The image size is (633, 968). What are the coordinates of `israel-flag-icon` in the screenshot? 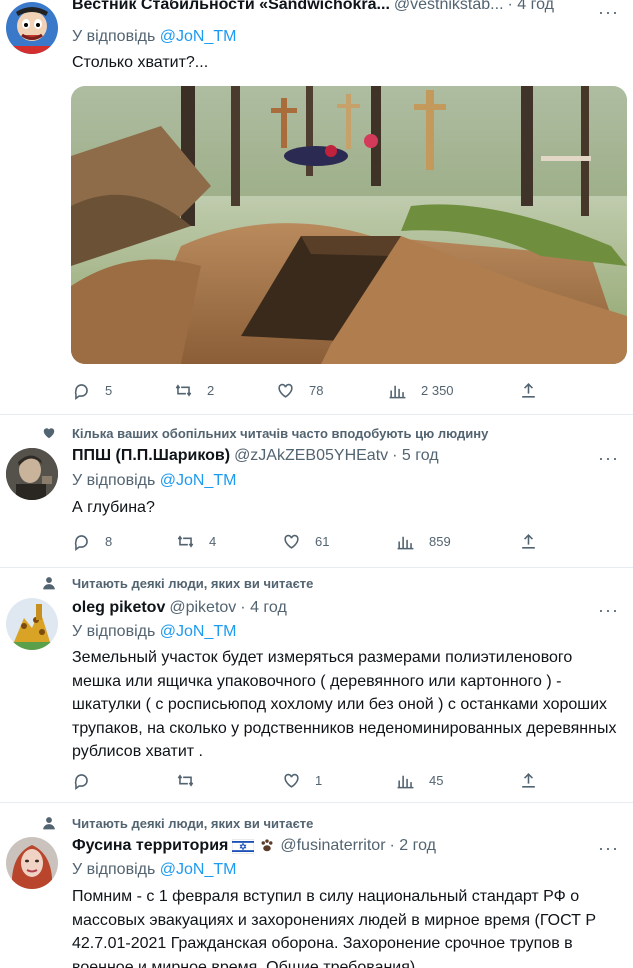 It's located at (243, 846).